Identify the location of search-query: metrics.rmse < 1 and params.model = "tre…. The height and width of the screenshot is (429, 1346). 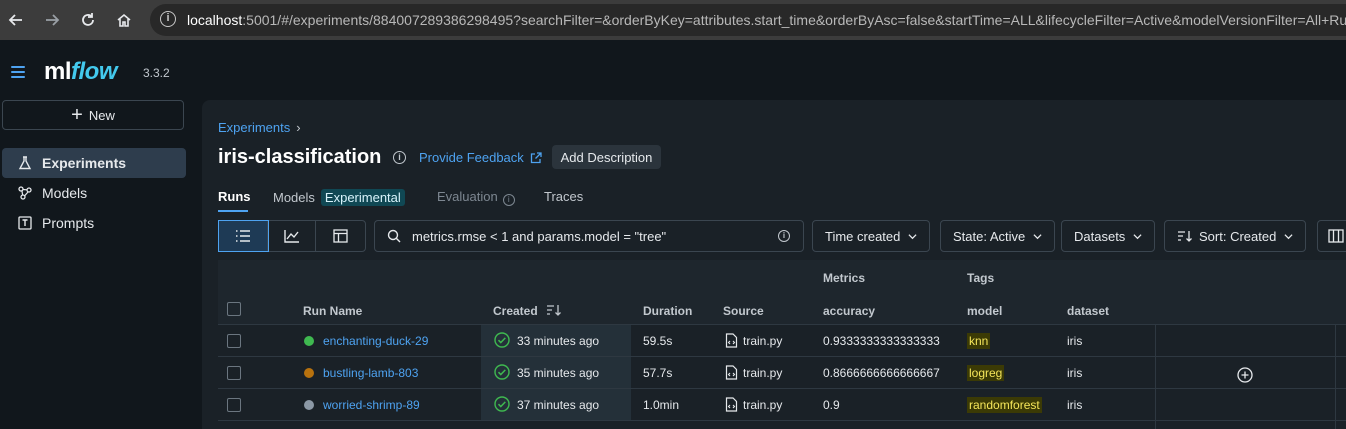
(539, 236).